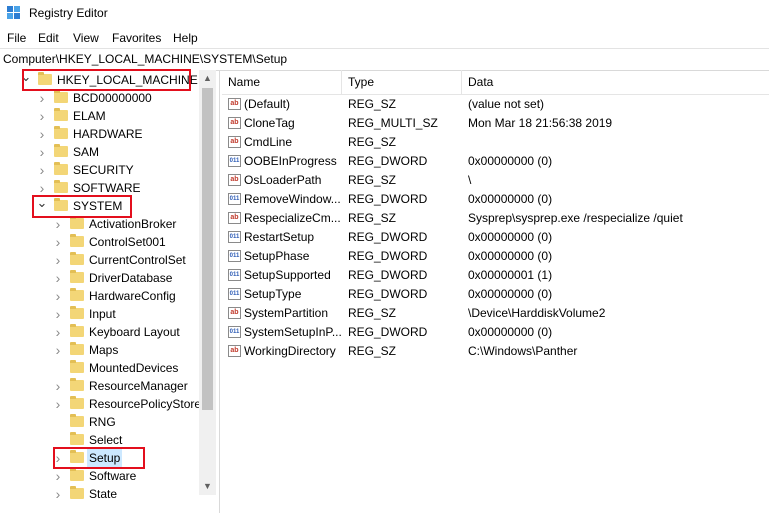 This screenshot has height=513, width=769. What do you see at coordinates (103, 494) in the screenshot?
I see `tree-node-label: State` at bounding box center [103, 494].